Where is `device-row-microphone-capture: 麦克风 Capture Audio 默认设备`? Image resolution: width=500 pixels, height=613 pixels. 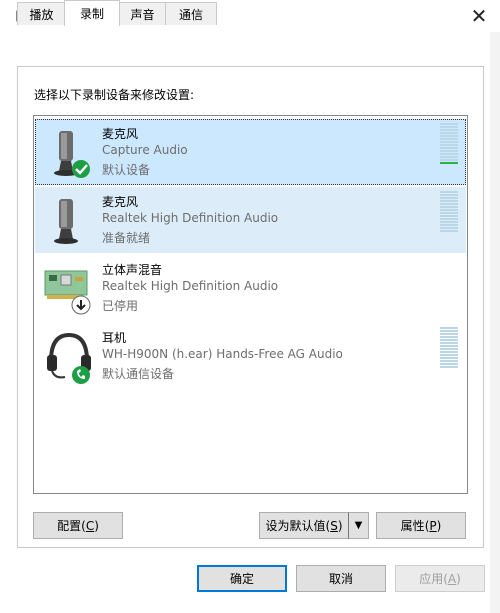 device-row-microphone-capture: 麦克风 Capture Audio 默认设备 is located at coordinates (250, 152).